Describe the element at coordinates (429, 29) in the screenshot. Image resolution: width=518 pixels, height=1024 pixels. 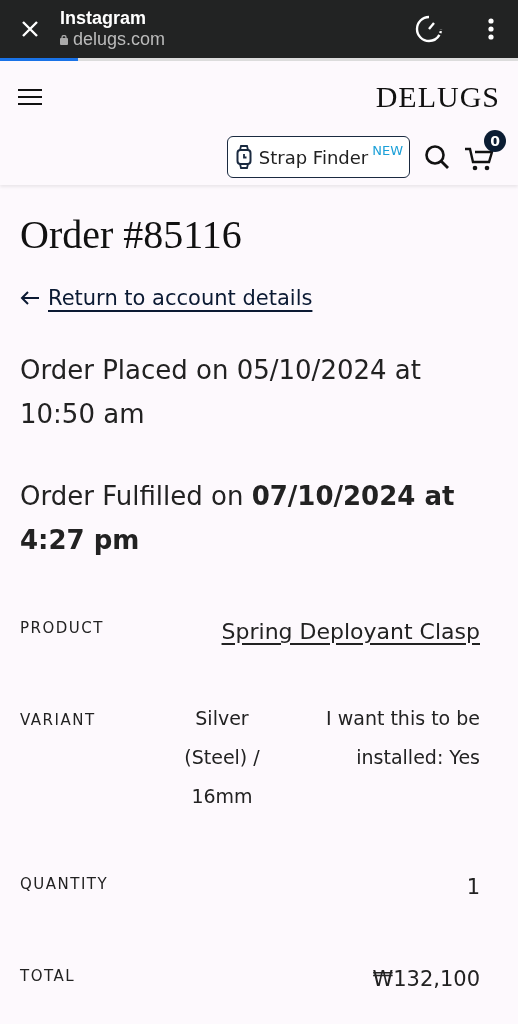
I see `gauge-icon` at that location.